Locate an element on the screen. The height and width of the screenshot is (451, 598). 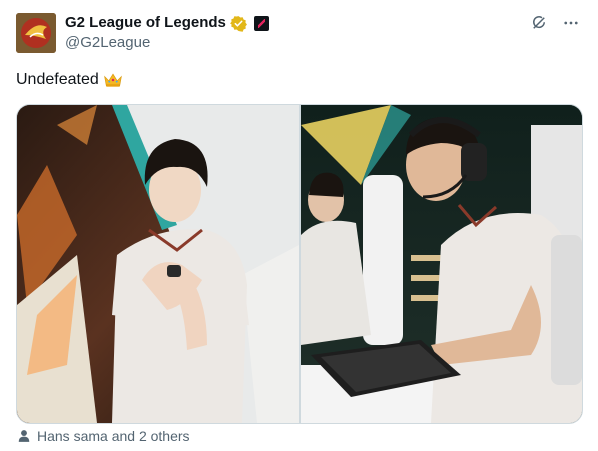
social-context-text: Hans sama and 2 others is located at coordinates (113, 436).